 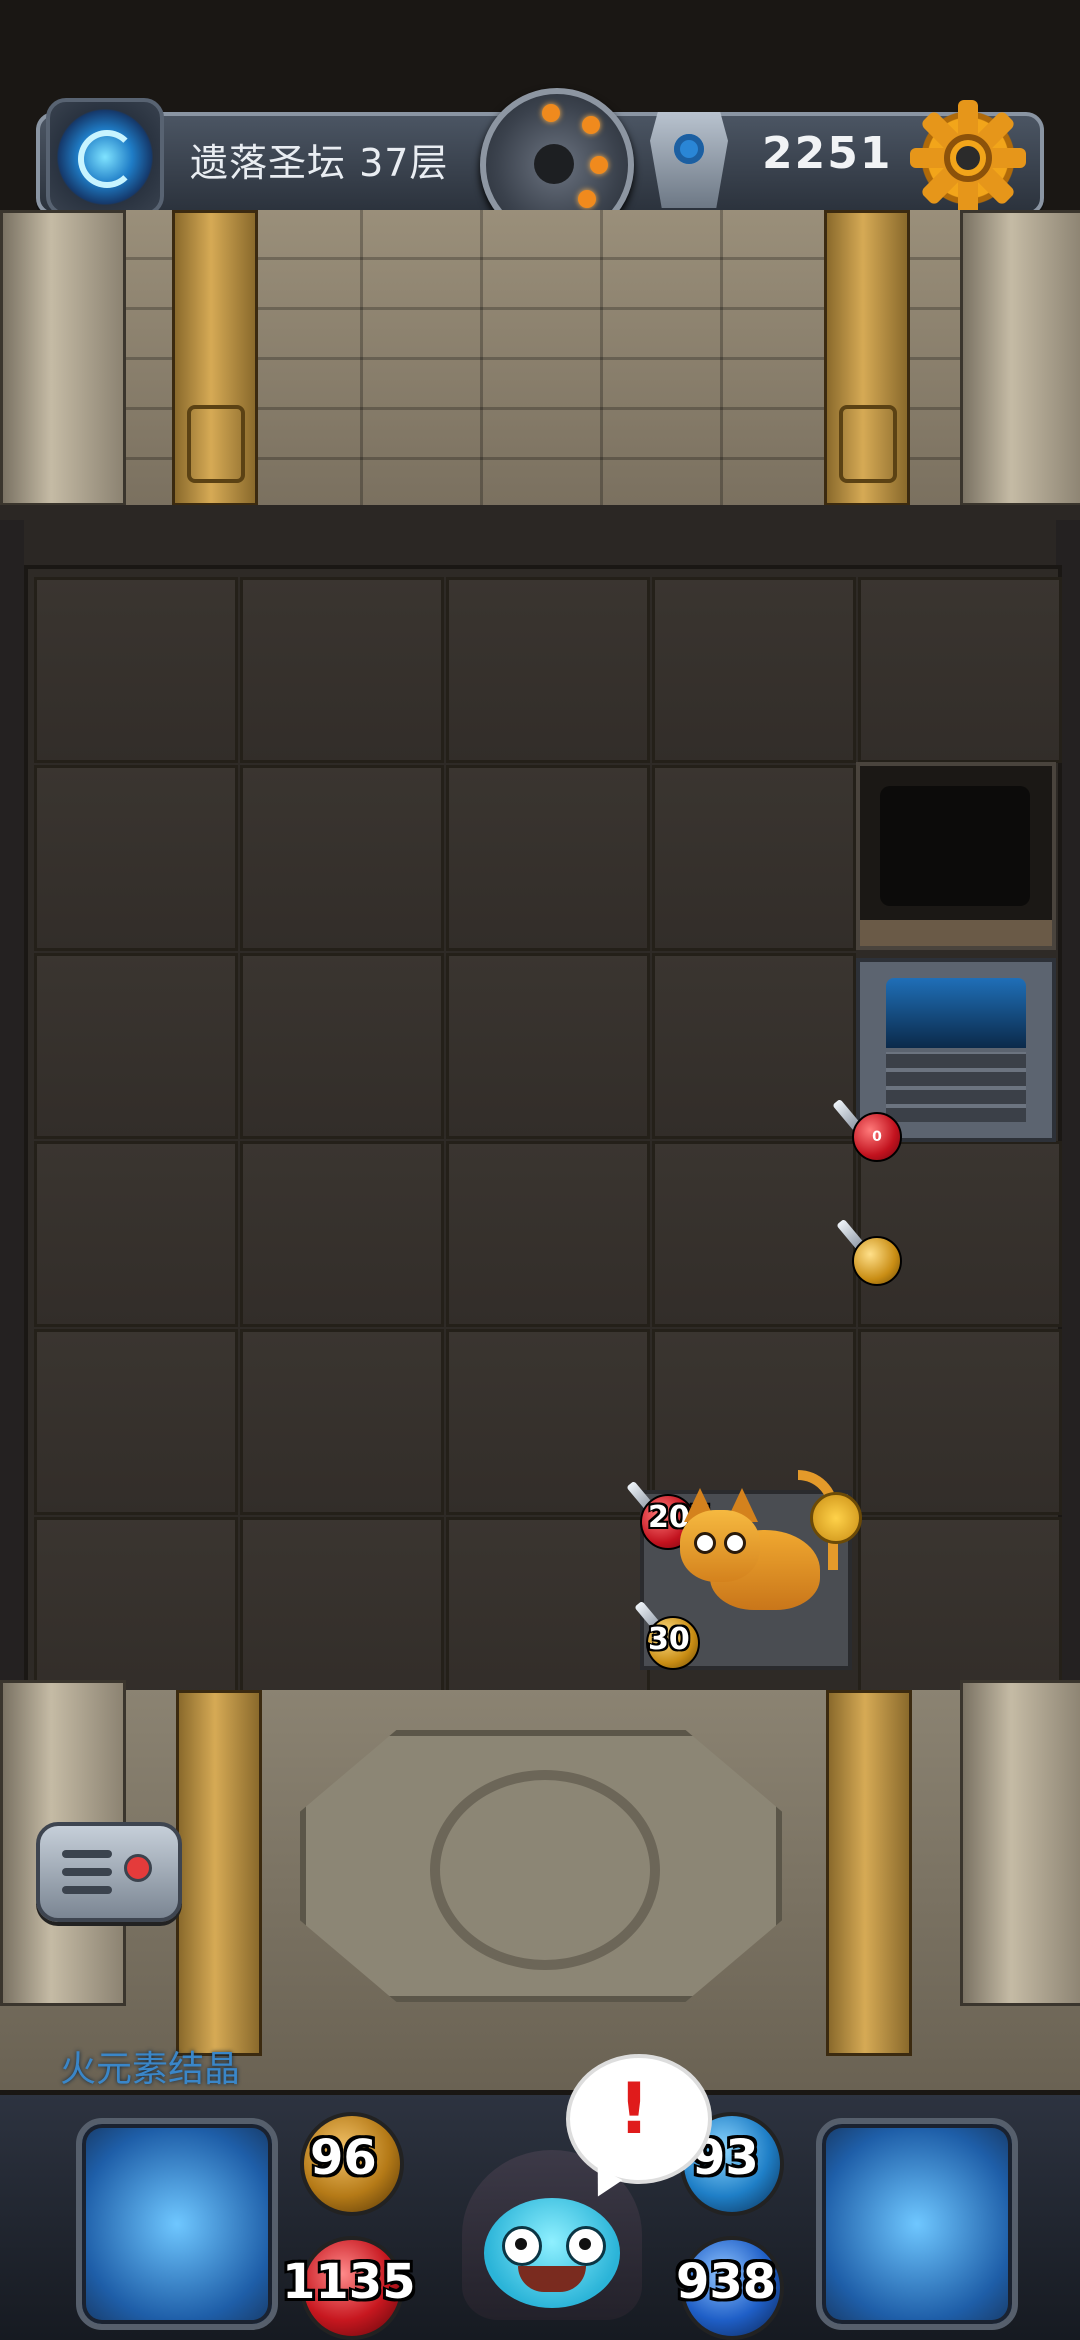 What do you see at coordinates (105, 157) in the screenshot?
I see `portal-icon` at bounding box center [105, 157].